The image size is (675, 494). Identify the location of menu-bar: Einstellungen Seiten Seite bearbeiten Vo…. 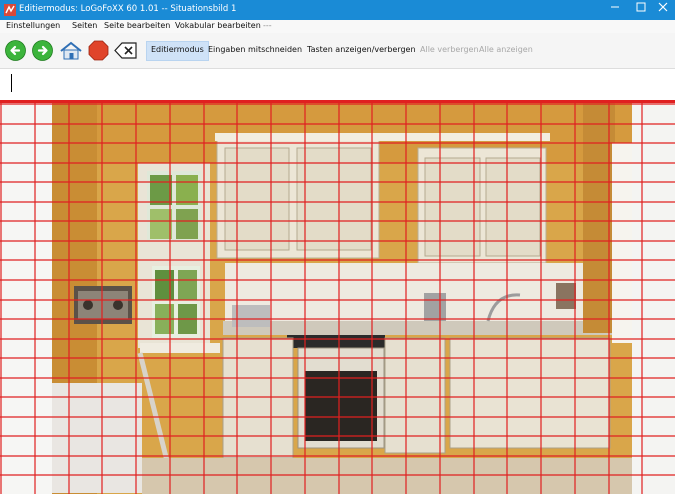
(337, 26).